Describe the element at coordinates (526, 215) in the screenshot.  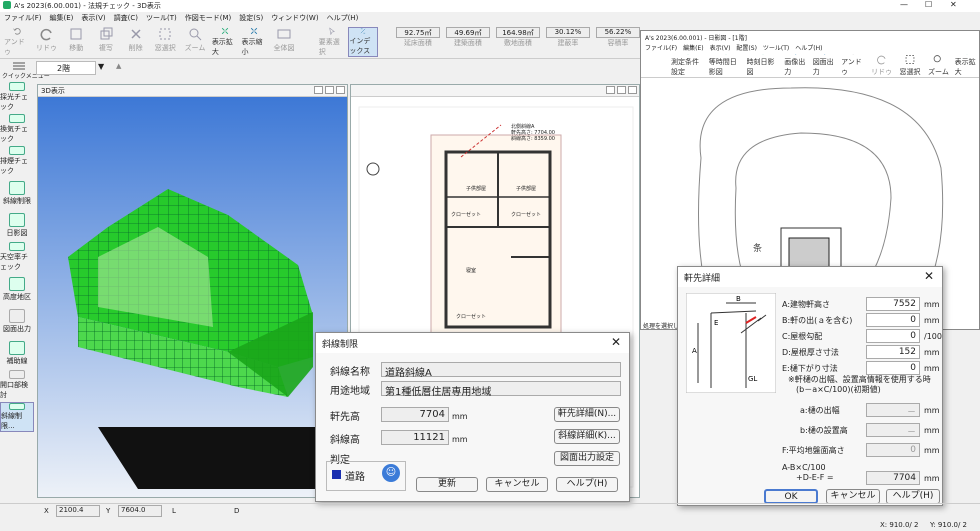
I see `room-label: クローゼット` at that location.